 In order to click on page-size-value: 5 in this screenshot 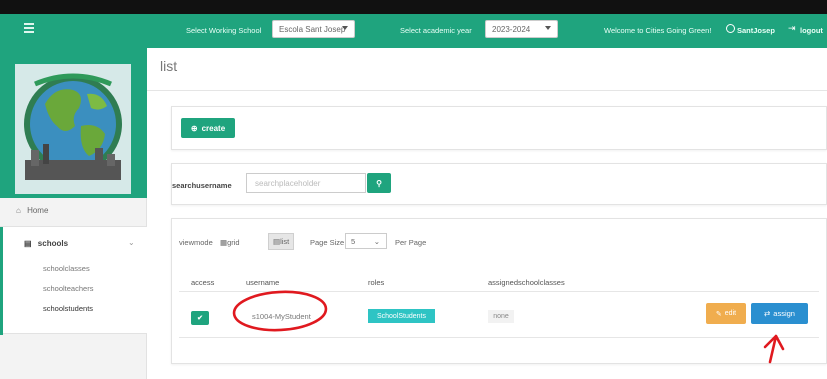, I will do `click(353, 241)`.